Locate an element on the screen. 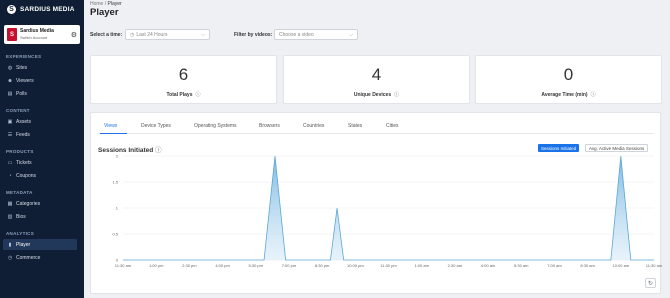  gear-icon: ⚙ is located at coordinates (74, 35).